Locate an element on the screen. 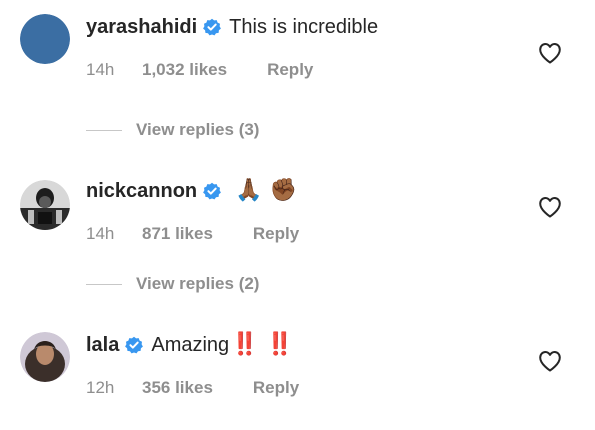  likes-count: 356 likes is located at coordinates (177, 388).